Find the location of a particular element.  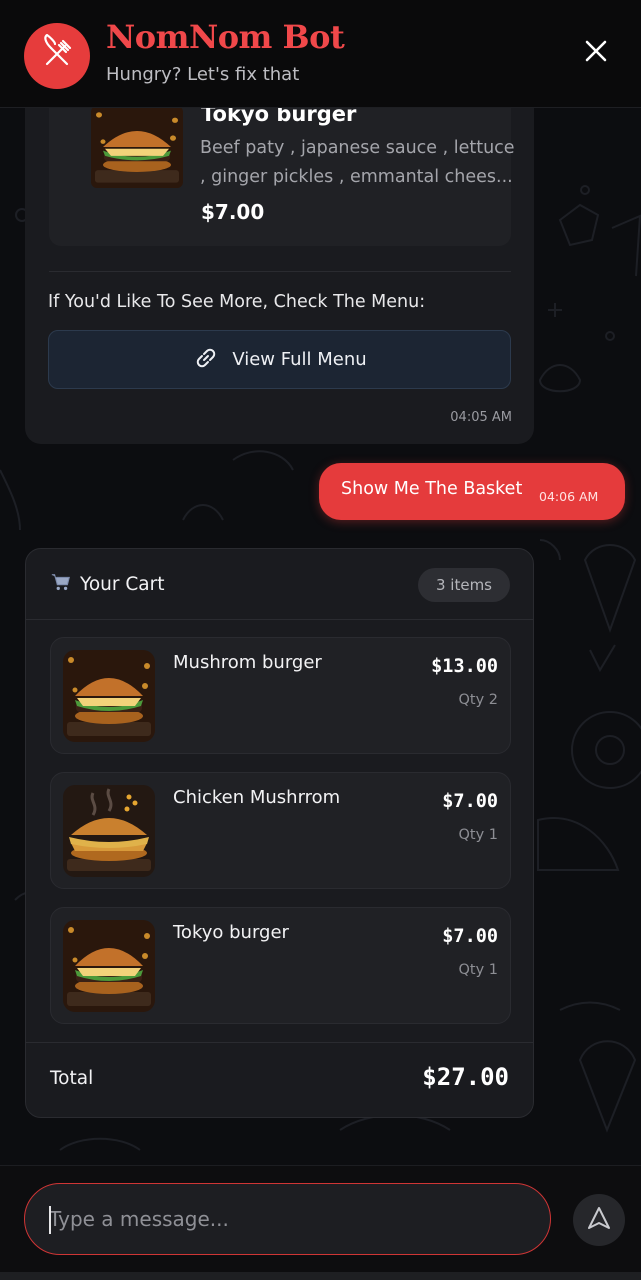

bot-avatar is located at coordinates (57, 56).